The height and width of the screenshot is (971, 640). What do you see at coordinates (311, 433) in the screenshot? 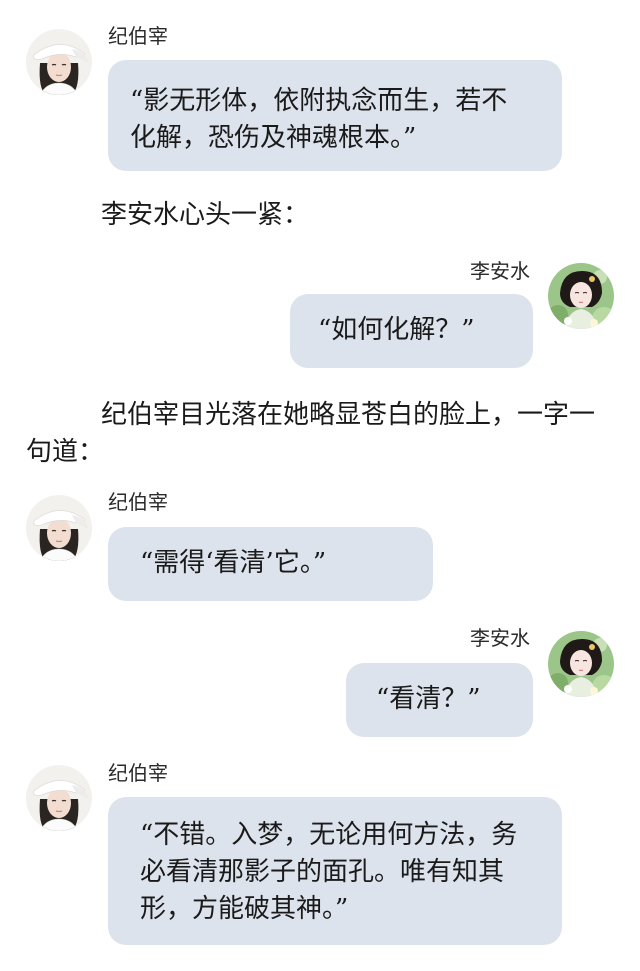
I see `narration-text: 纪伯宰目光落在她略显苍白的脸上，一字一句道：` at bounding box center [311, 433].